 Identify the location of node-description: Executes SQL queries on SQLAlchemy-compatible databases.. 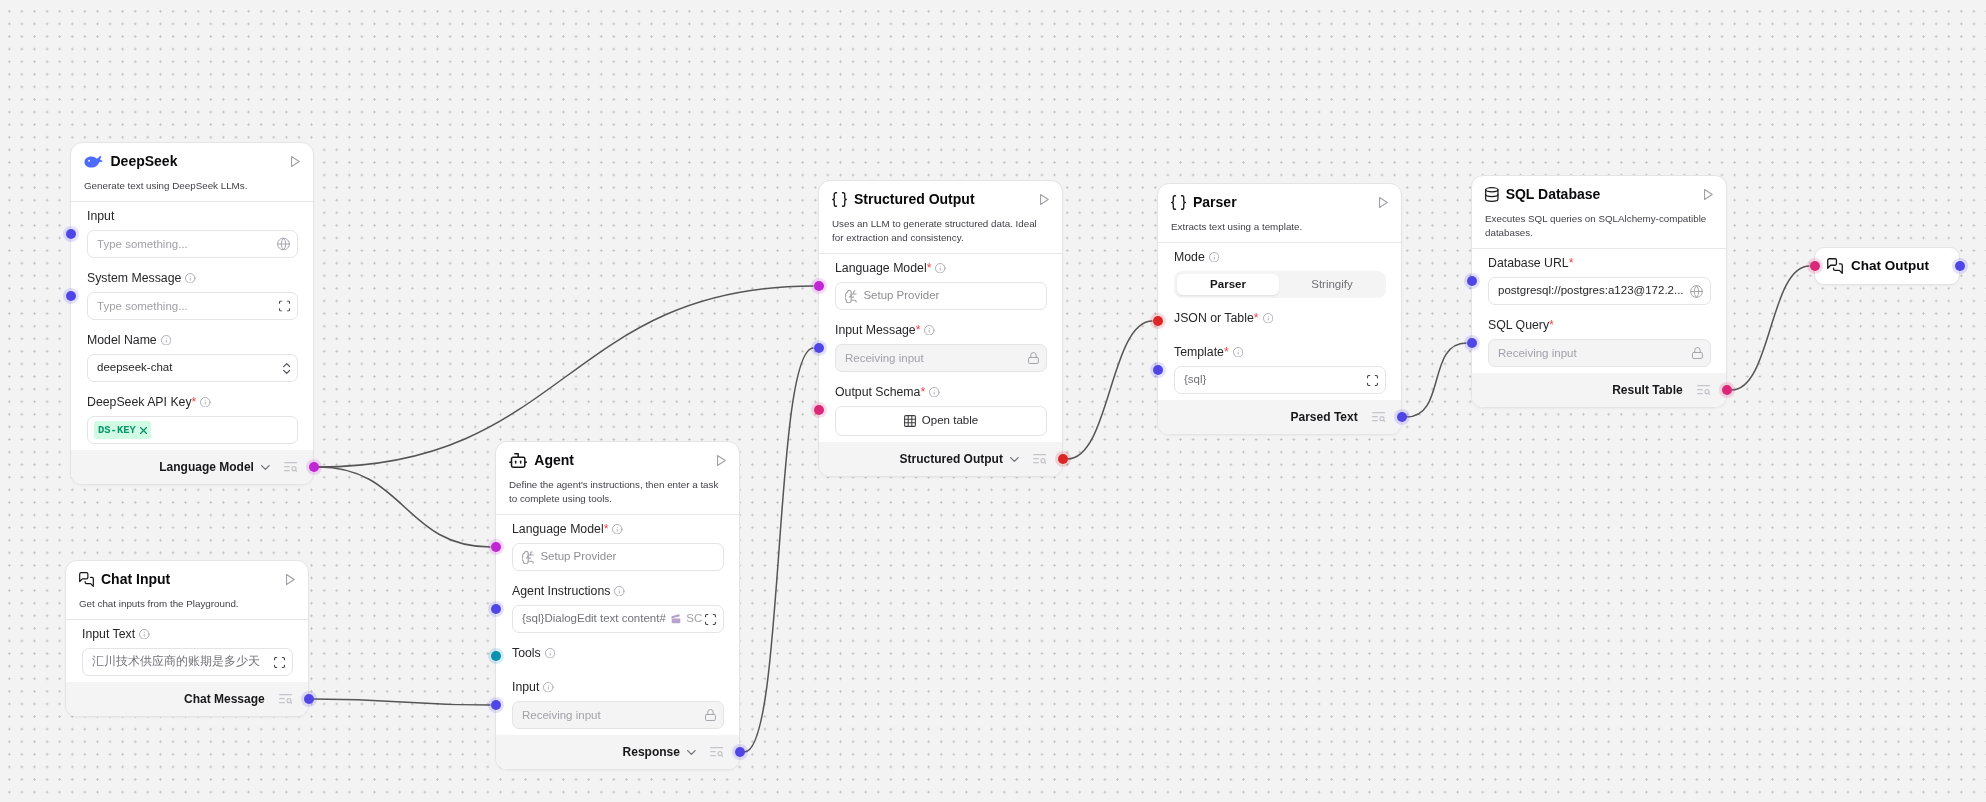
(1596, 226).